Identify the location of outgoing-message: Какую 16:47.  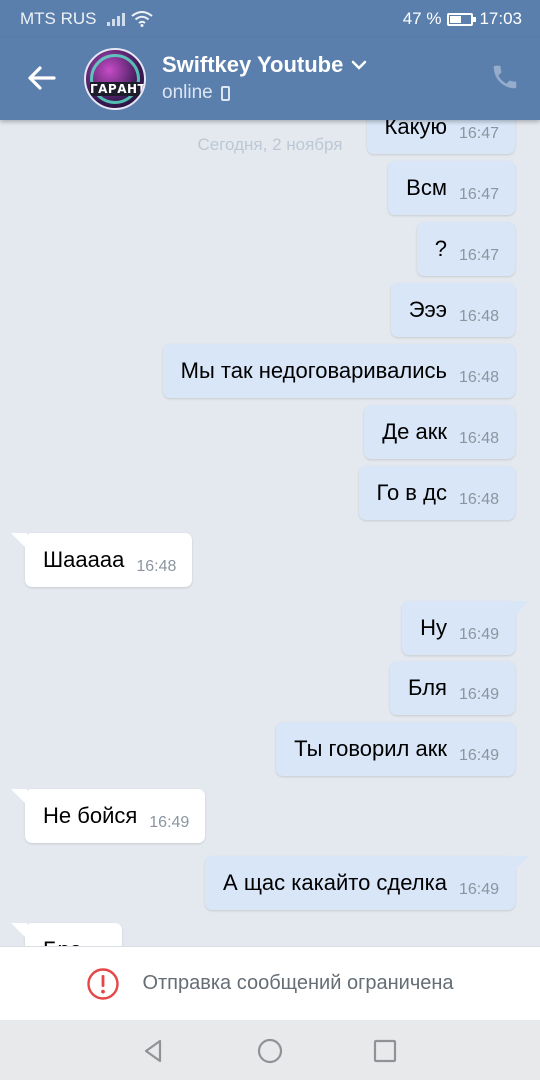
(440, 137).